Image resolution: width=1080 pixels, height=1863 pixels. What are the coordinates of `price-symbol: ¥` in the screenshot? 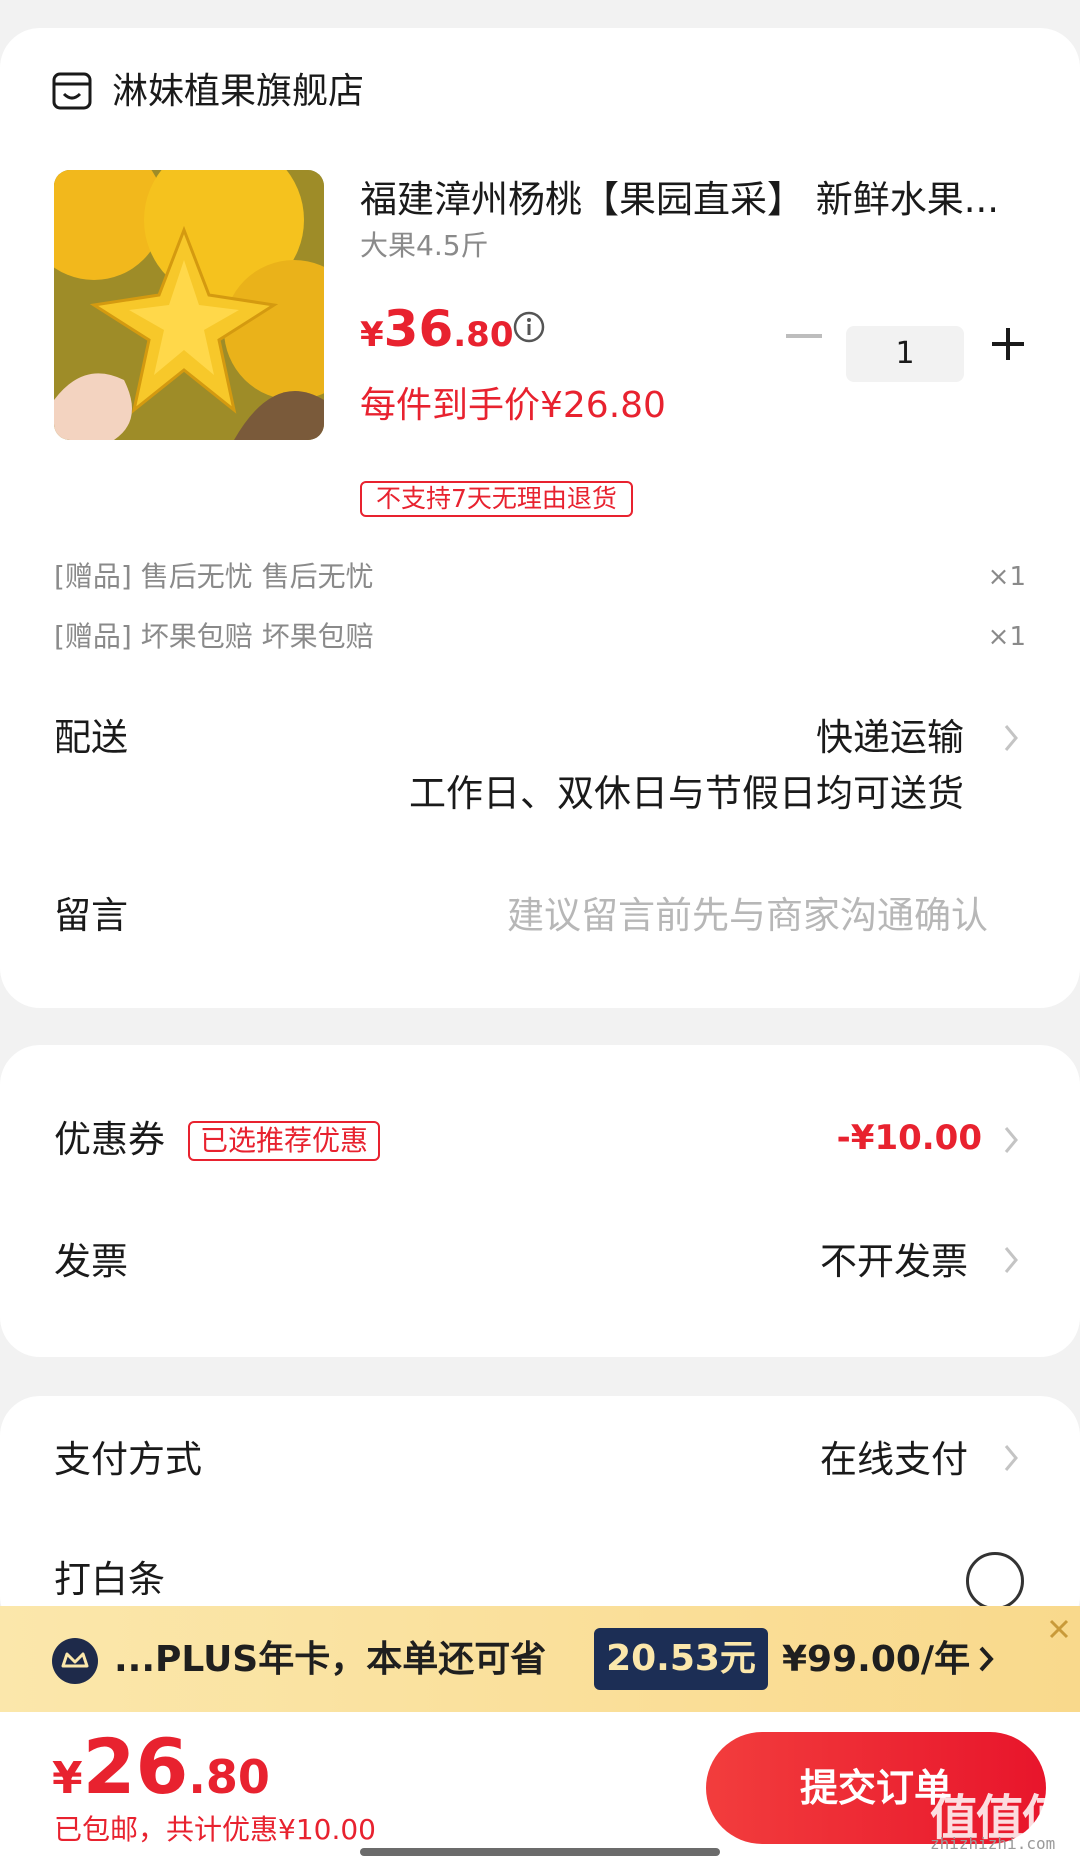 It's located at (372, 335).